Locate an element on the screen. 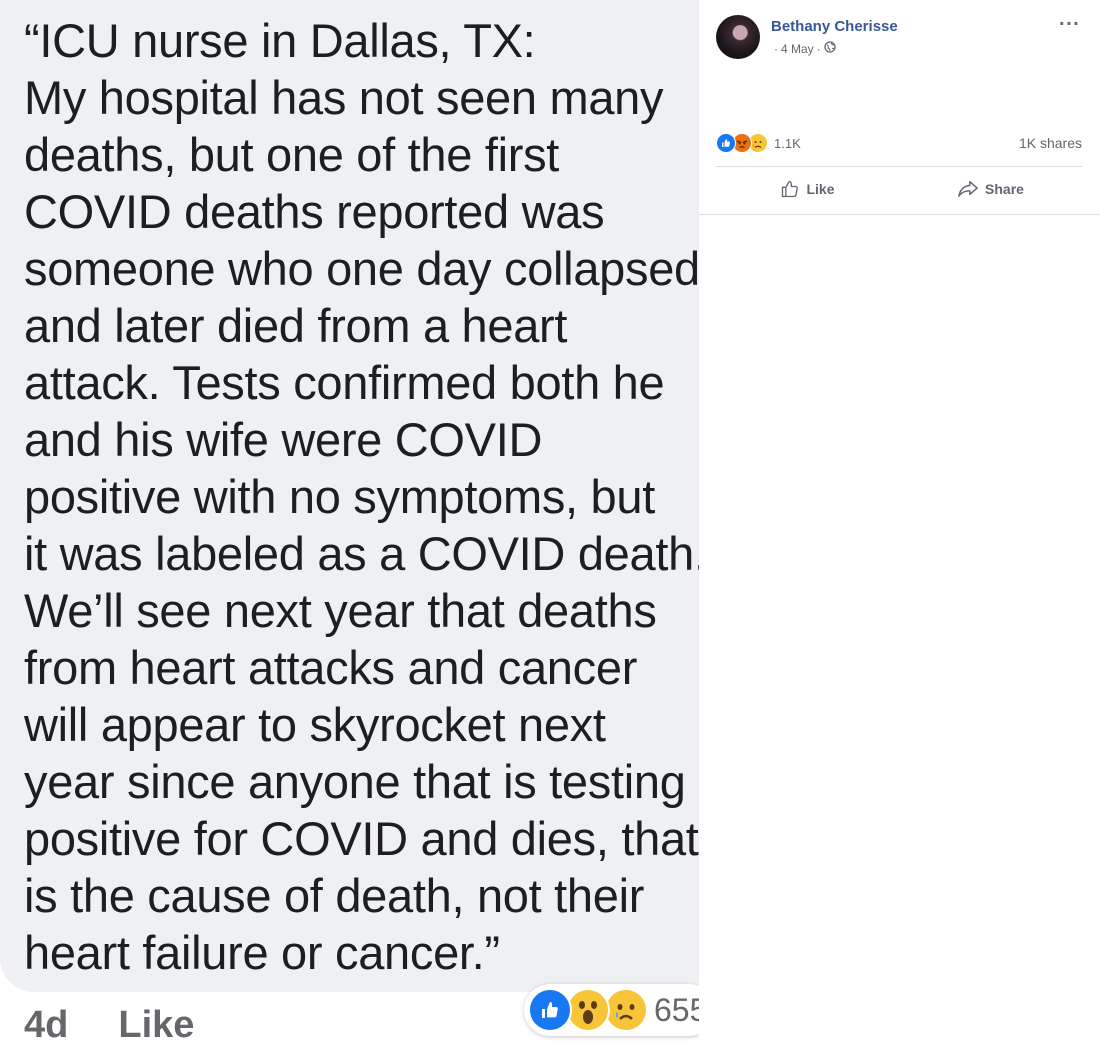 This screenshot has height=1061, width=1100. comment-line: year since anyone that is testing is located at coordinates (355, 781).